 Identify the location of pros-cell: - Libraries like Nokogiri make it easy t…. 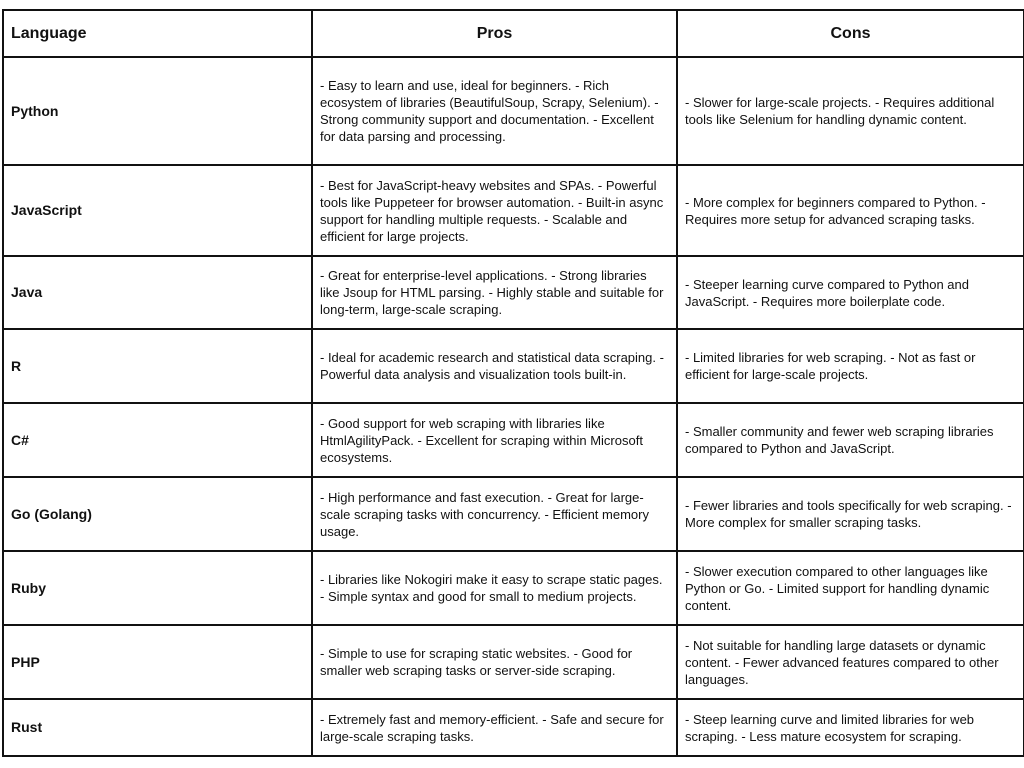
(494, 588).